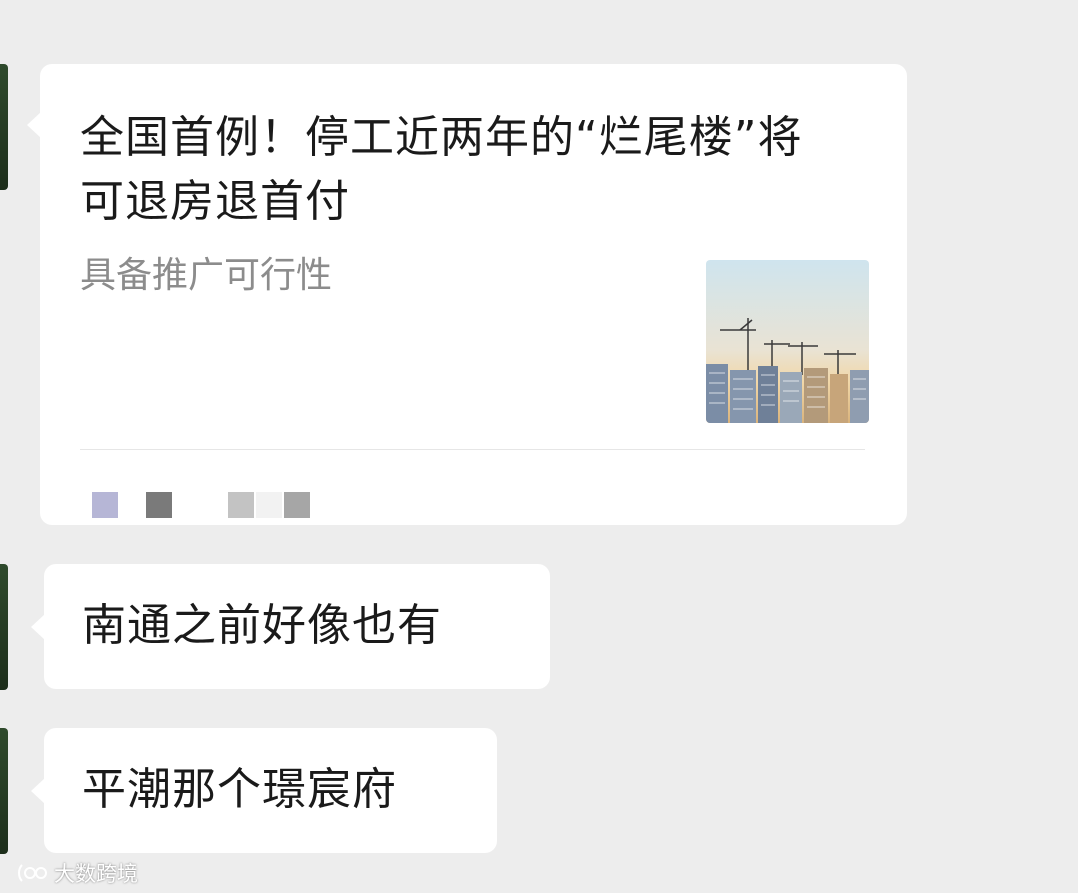  Describe the element at coordinates (441, 169) in the screenshot. I see `article-title: 全国首例！停工近两年的“烂尾楼”将可退房退首付` at that location.